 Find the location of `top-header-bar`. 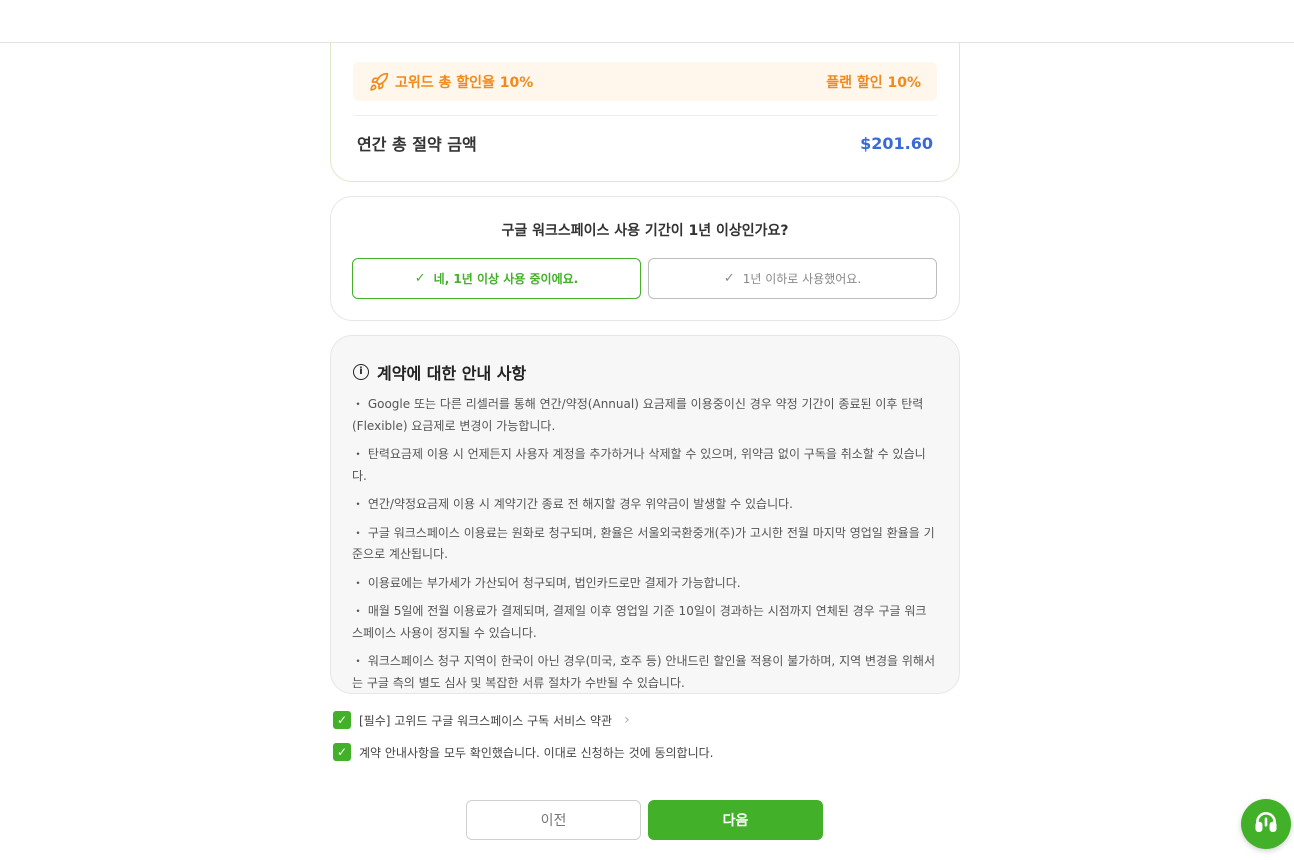

top-header-bar is located at coordinates (647, 21).